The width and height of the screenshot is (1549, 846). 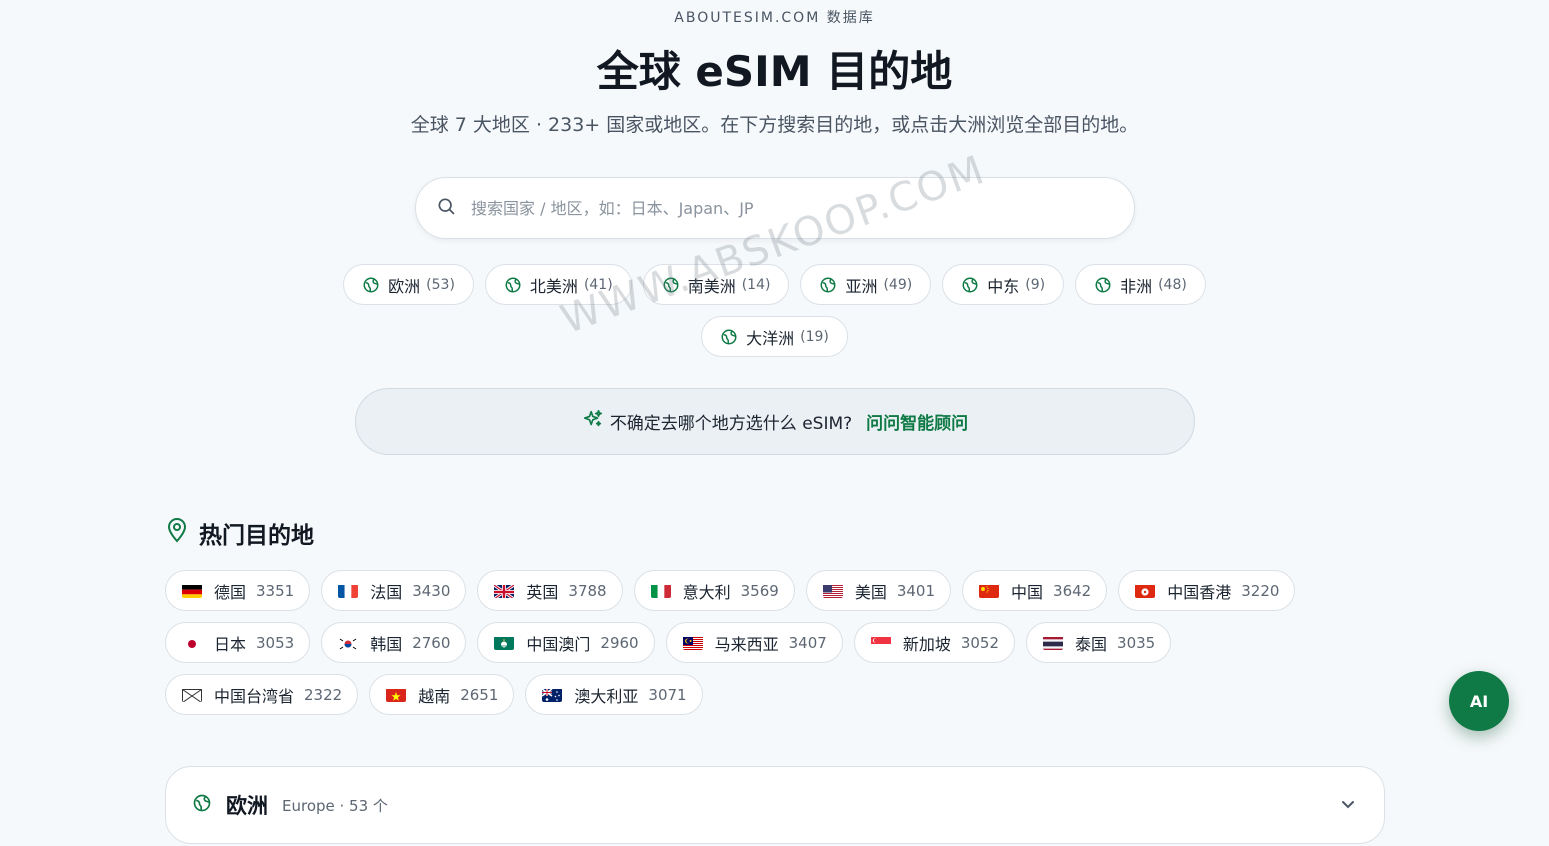 I want to click on destination-count: 2960, so click(x=619, y=642).